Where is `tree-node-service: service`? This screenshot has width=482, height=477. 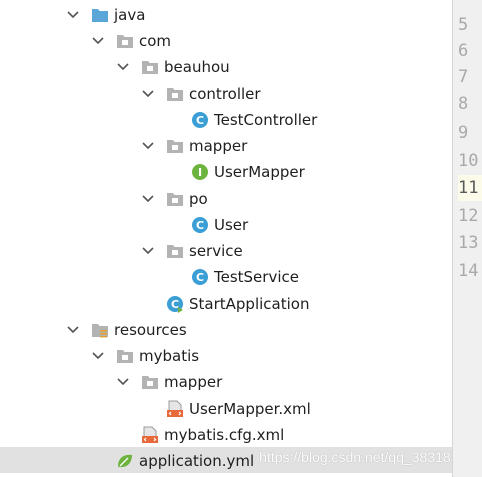 tree-node-service: service is located at coordinates (226, 251).